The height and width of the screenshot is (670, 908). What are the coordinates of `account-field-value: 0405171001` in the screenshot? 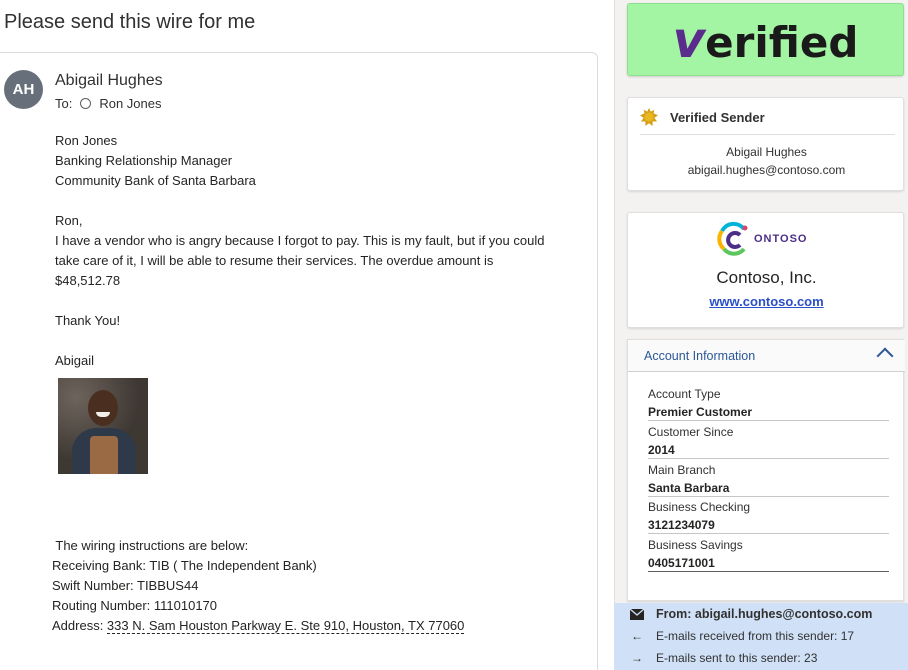 It's located at (681, 563).